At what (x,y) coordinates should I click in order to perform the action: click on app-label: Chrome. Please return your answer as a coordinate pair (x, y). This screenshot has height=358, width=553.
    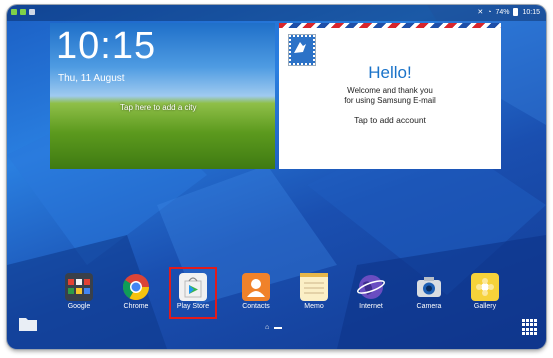
    Looking at the image, I should click on (136, 306).